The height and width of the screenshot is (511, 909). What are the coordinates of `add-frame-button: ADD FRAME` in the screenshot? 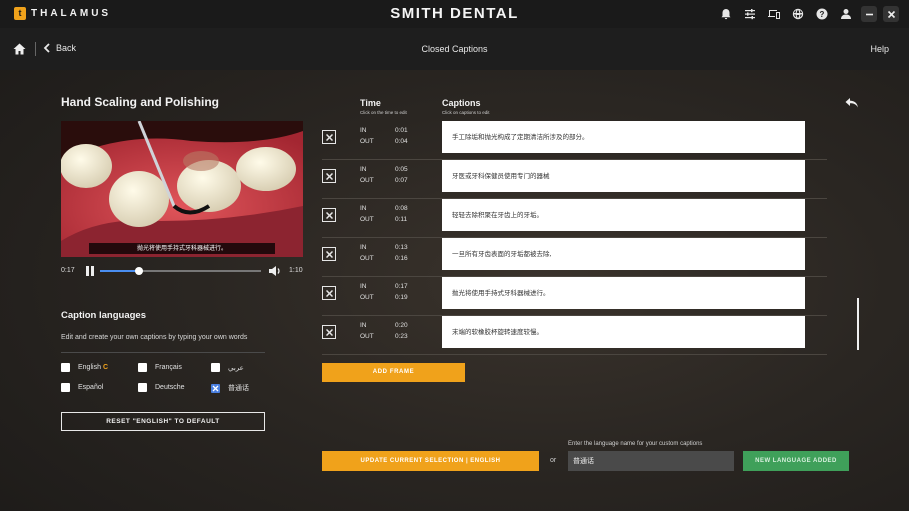 It's located at (393, 372).